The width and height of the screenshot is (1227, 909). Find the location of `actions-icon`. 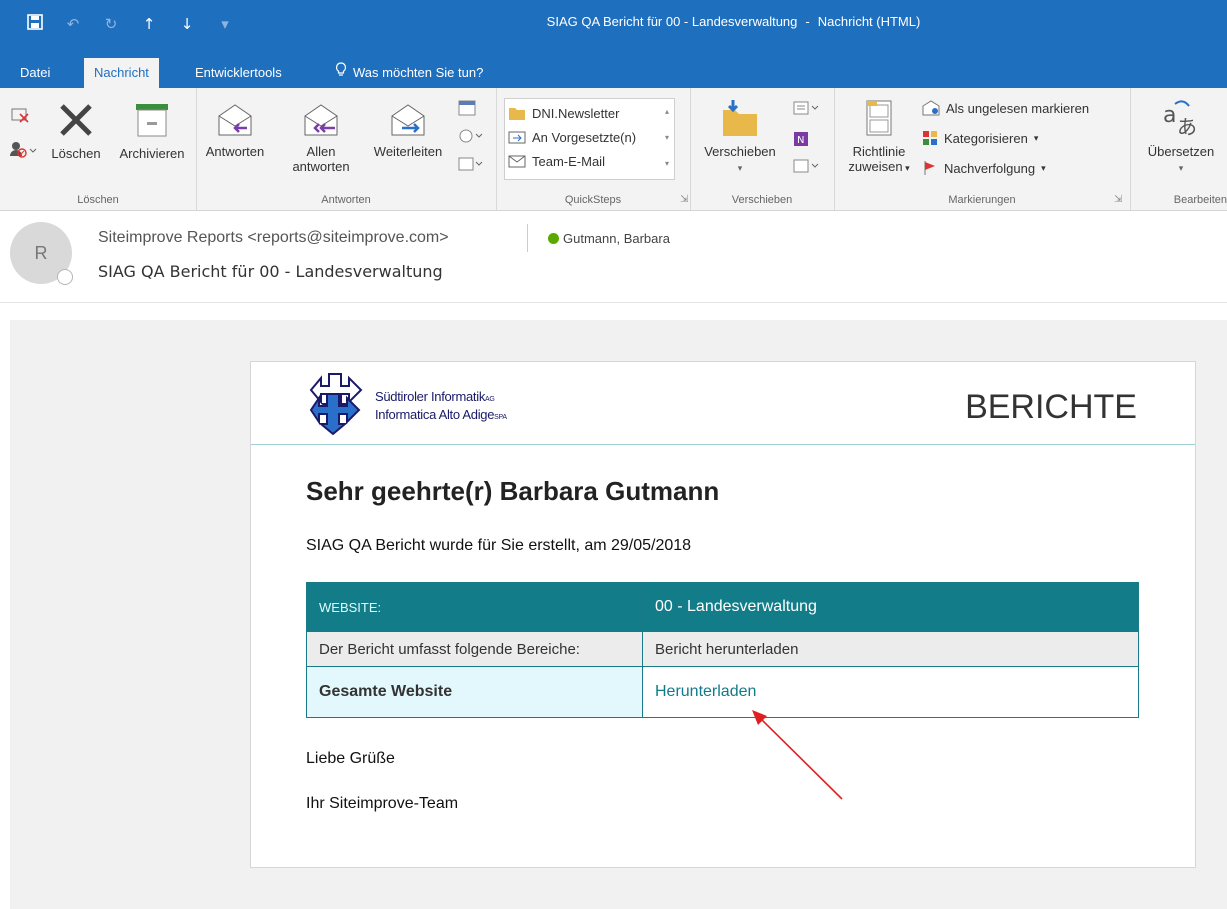

actions-icon is located at coordinates (807, 168).